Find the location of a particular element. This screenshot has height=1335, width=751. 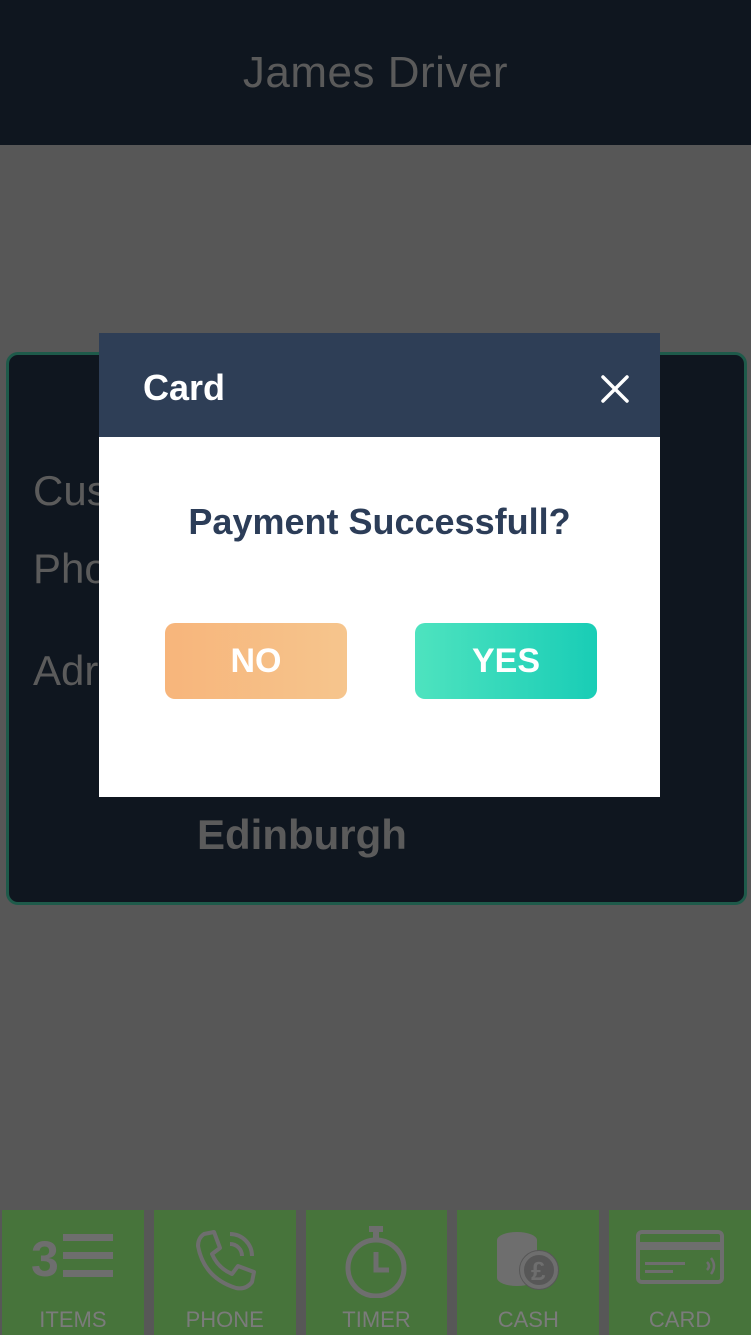

nav-timer-label: TIMER is located at coordinates (376, 1319).